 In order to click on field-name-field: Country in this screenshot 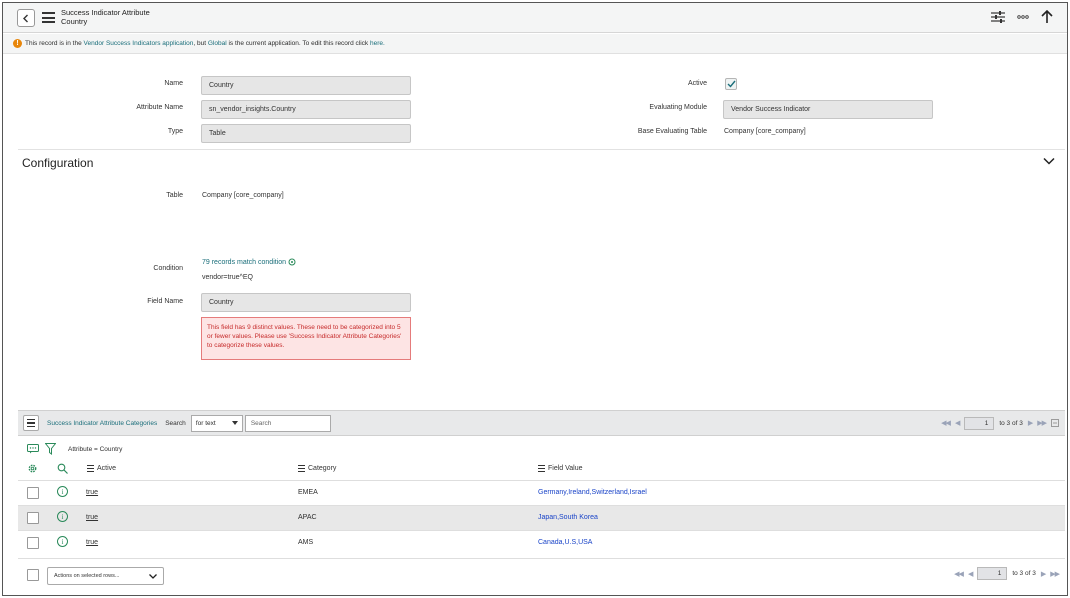, I will do `click(306, 302)`.